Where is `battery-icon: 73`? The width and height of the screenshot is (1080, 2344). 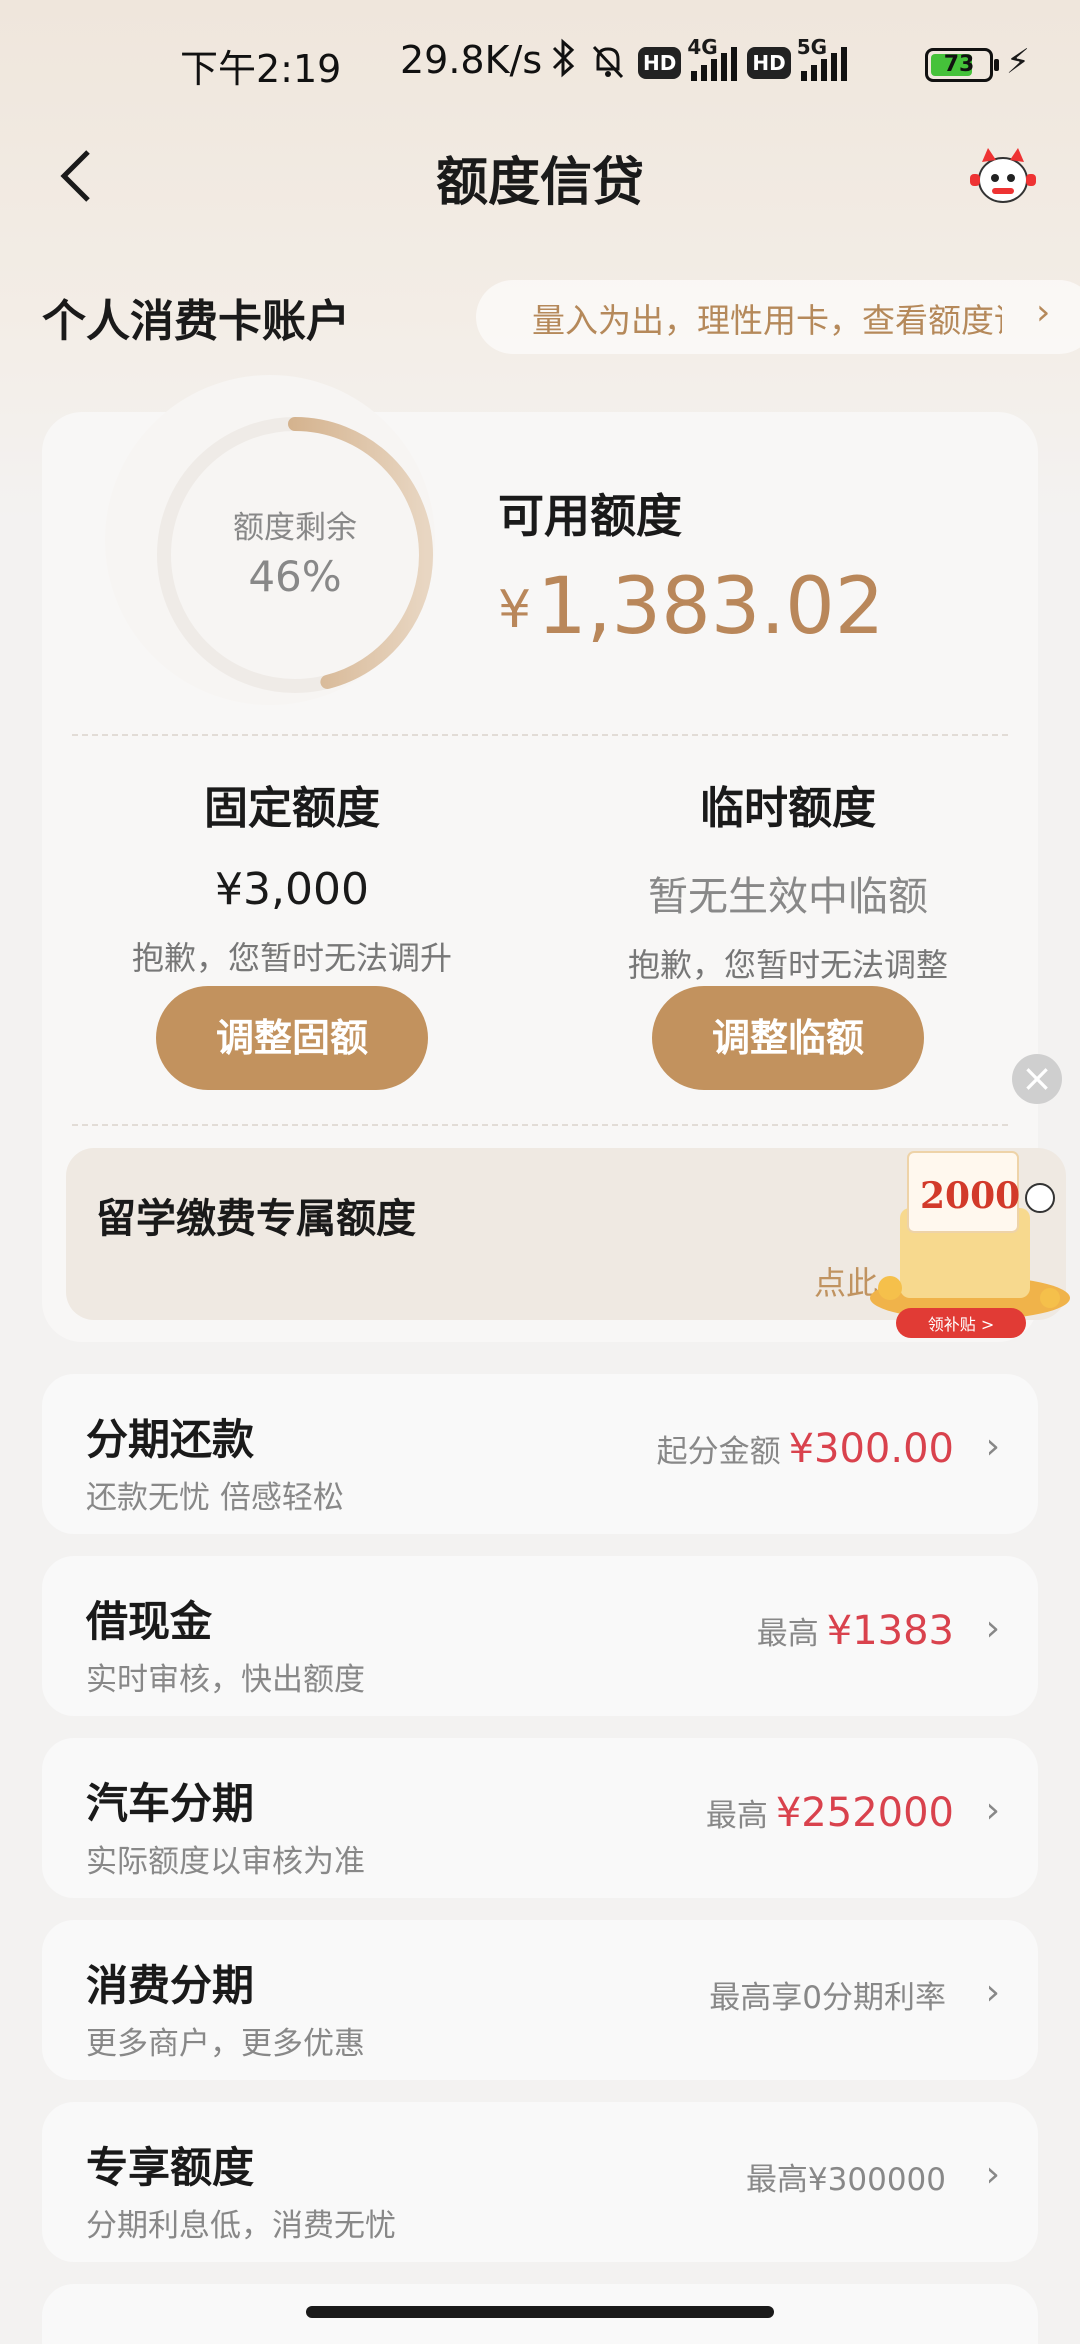
battery-icon: 73 is located at coordinates (962, 65).